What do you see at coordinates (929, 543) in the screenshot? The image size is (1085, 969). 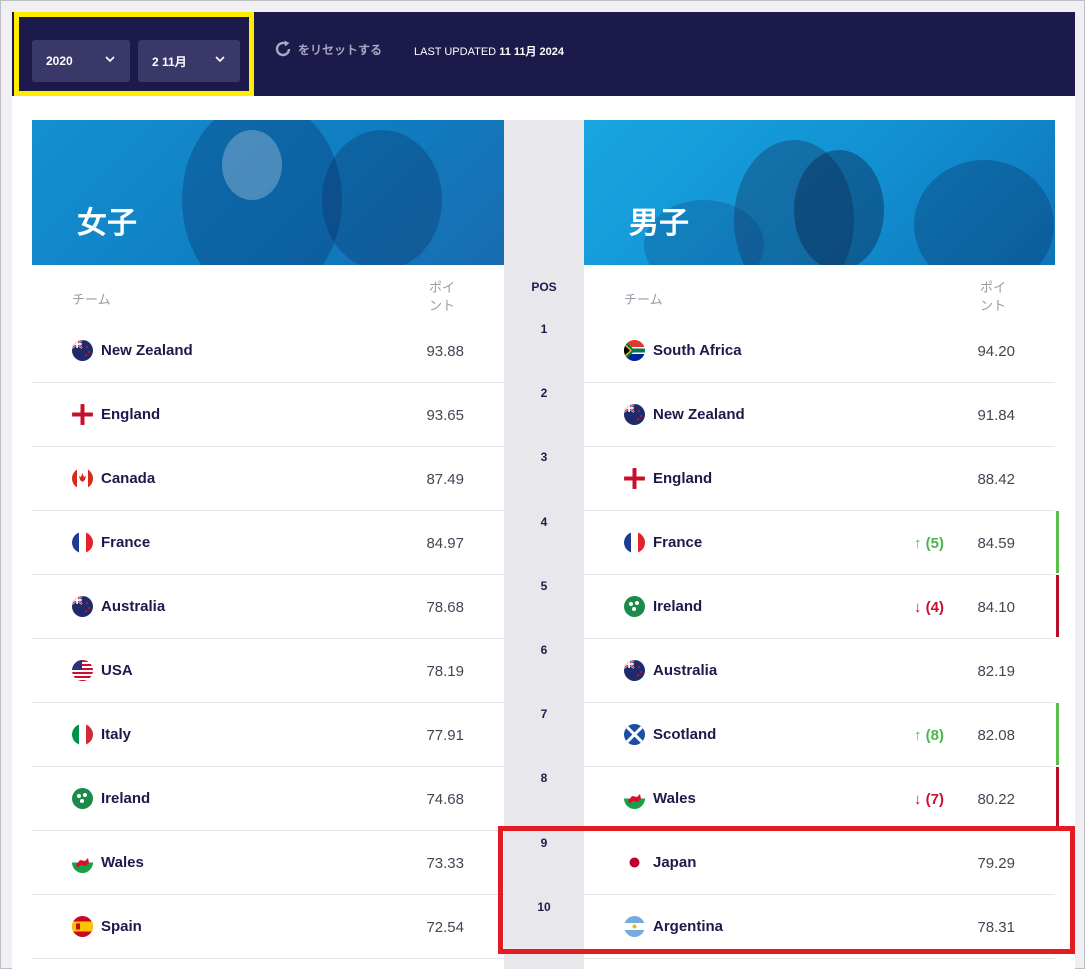 I see `rank-change: ↑ (5)` at bounding box center [929, 543].